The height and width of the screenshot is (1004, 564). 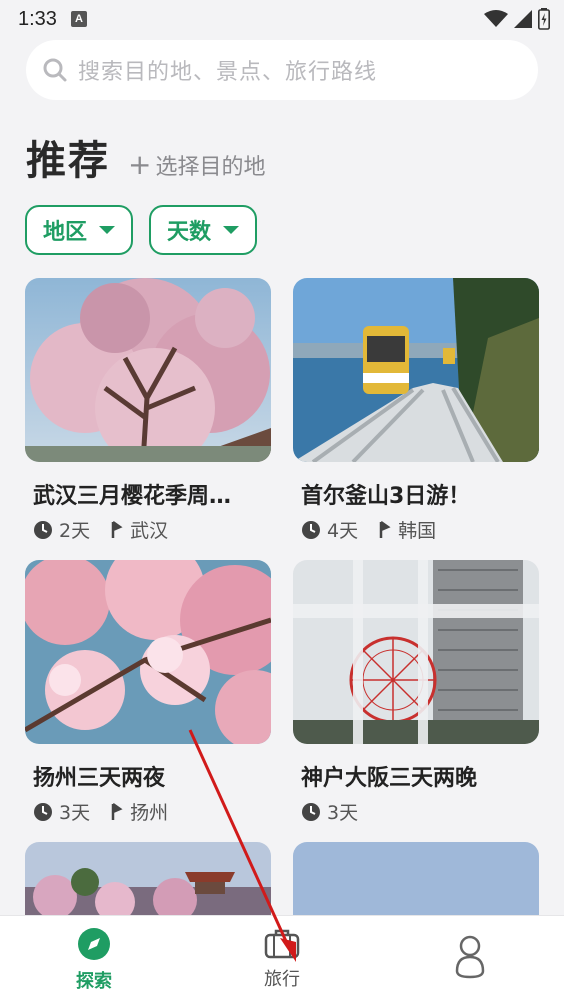 I want to click on status-time: 1:33, so click(x=37, y=18).